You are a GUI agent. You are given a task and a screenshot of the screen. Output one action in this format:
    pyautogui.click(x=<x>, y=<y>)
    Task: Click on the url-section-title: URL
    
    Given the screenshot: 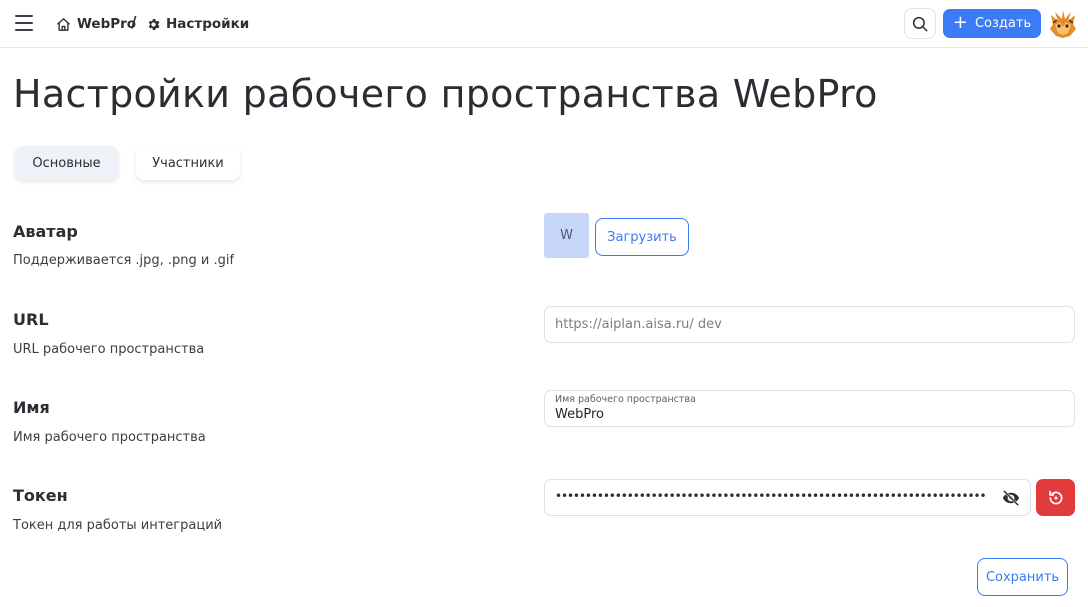 What is the action you would take?
    pyautogui.click(x=31, y=319)
    